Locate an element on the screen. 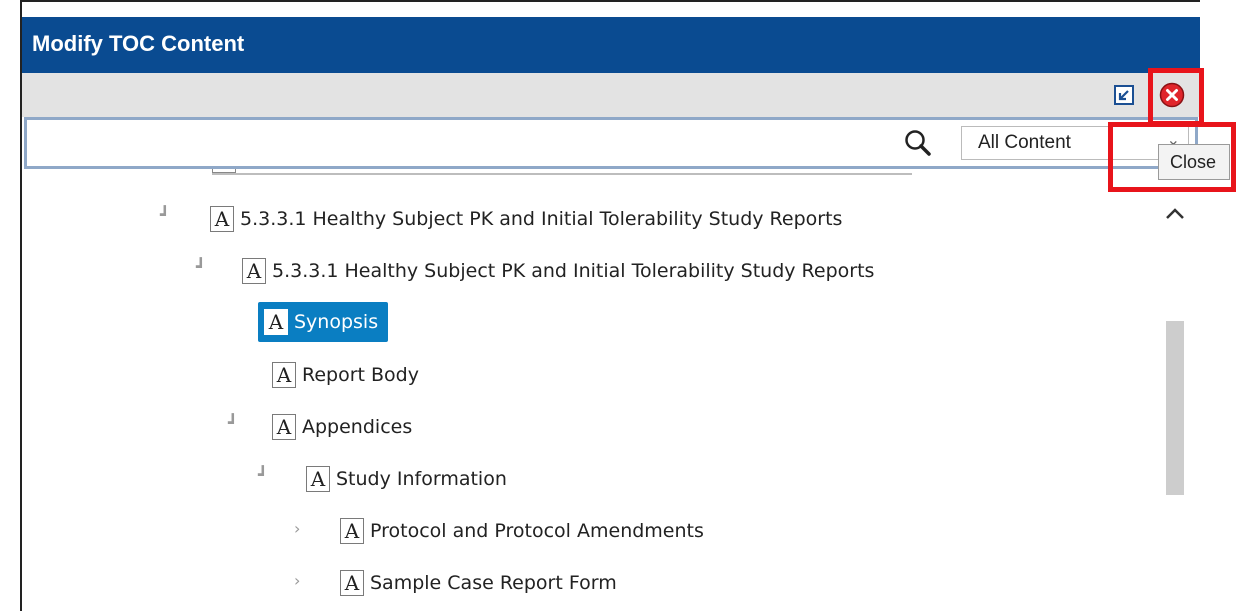 This screenshot has height=611, width=1238. partial-tree-row is located at coordinates (562, 172).